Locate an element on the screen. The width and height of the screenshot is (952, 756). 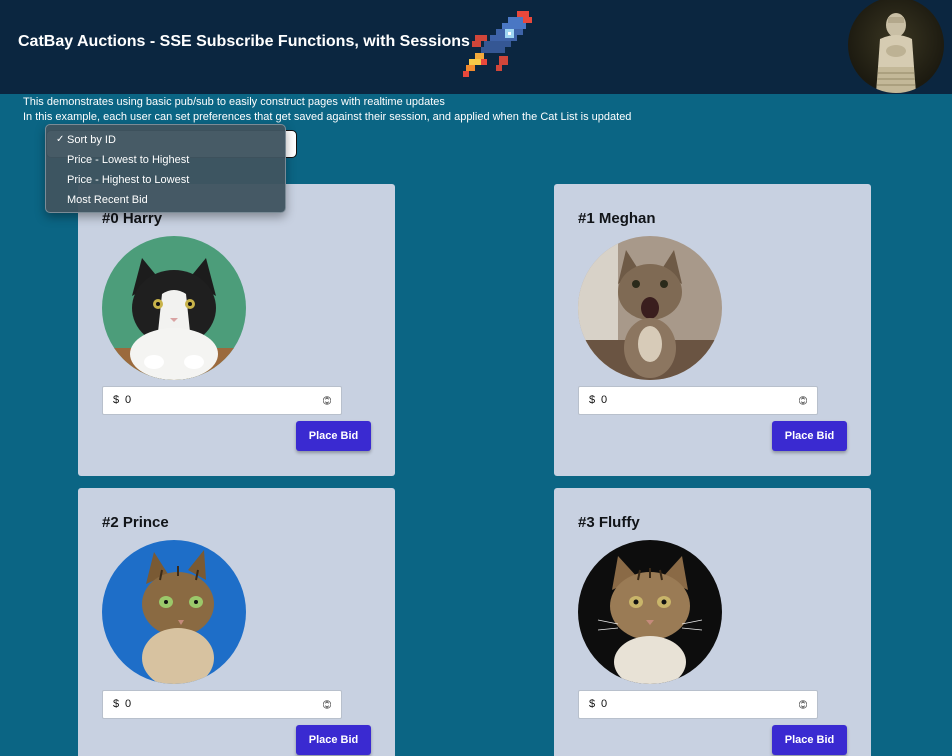
cat-card: #1 Meghan $ 0 Place Bid is located at coordinates (712, 330).